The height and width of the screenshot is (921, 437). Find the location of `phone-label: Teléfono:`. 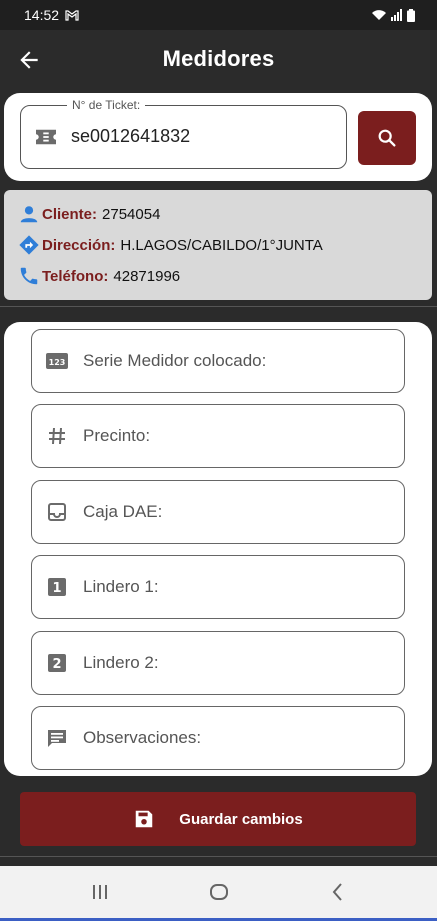

phone-label: Teléfono: is located at coordinates (75, 276).